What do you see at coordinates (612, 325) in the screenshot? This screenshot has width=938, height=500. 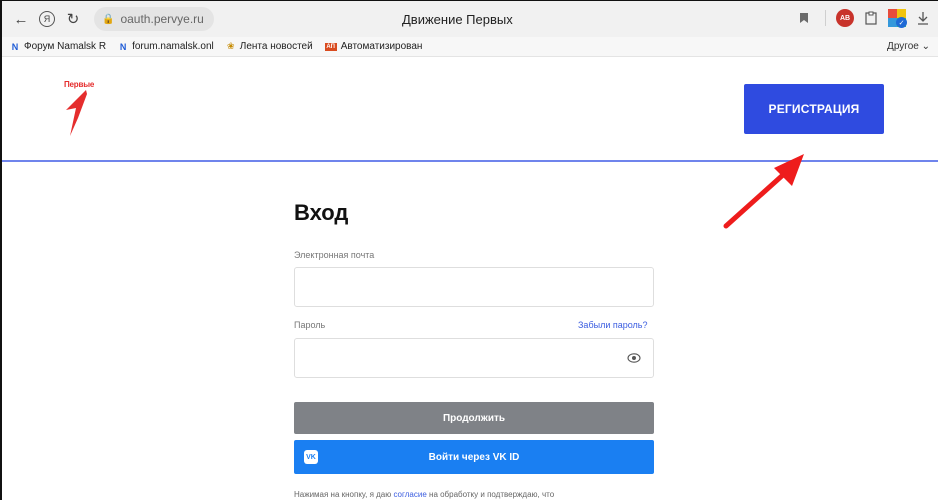 I see `forgot-password-link: Забыли пароль?` at bounding box center [612, 325].